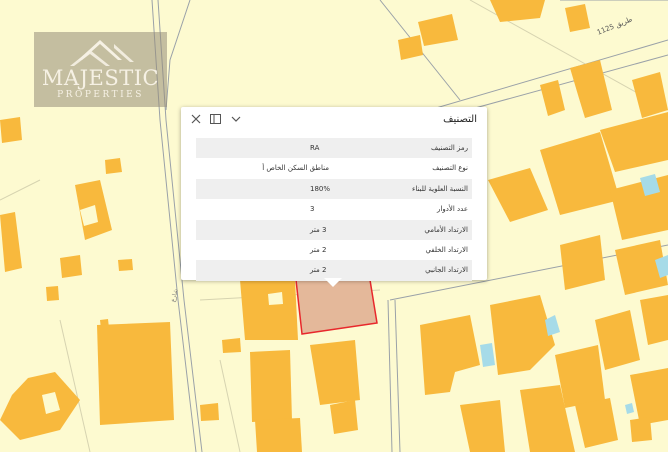  Describe the element at coordinates (450, 168) in the screenshot. I see `row-label: نوع التصنيف` at that location.